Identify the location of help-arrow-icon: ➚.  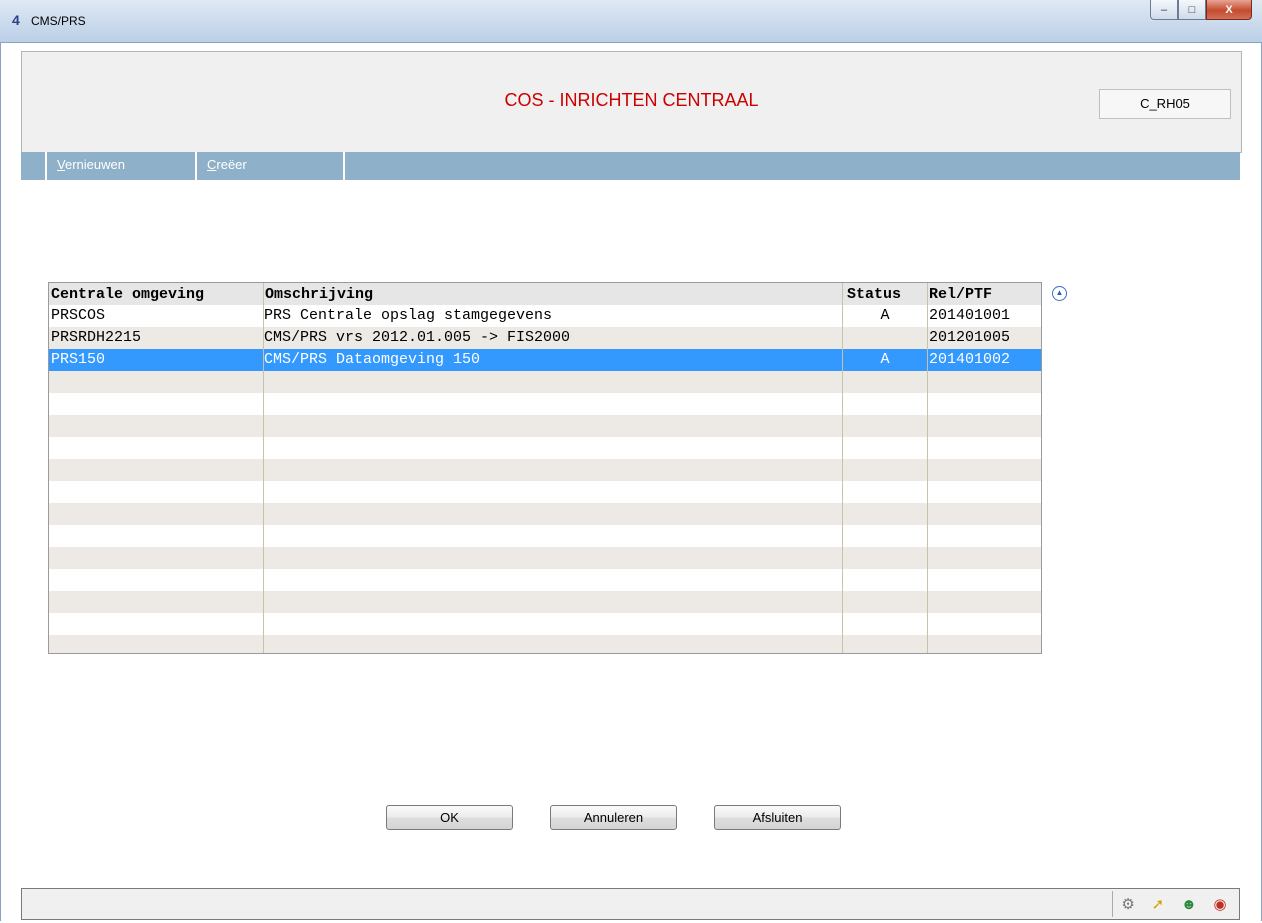
(1158, 904).